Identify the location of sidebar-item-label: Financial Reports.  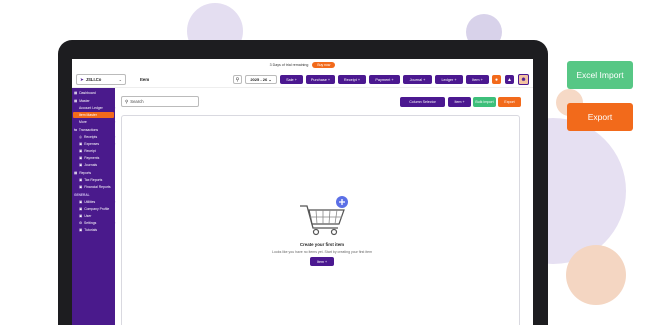
(97, 187).